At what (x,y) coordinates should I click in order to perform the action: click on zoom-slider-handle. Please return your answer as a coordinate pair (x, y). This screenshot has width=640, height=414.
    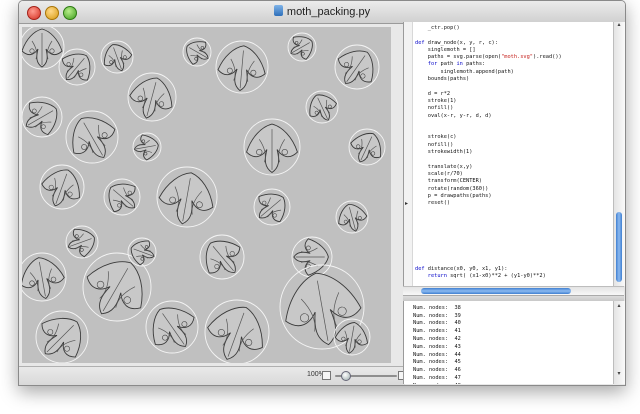
    Looking at the image, I should click on (346, 376).